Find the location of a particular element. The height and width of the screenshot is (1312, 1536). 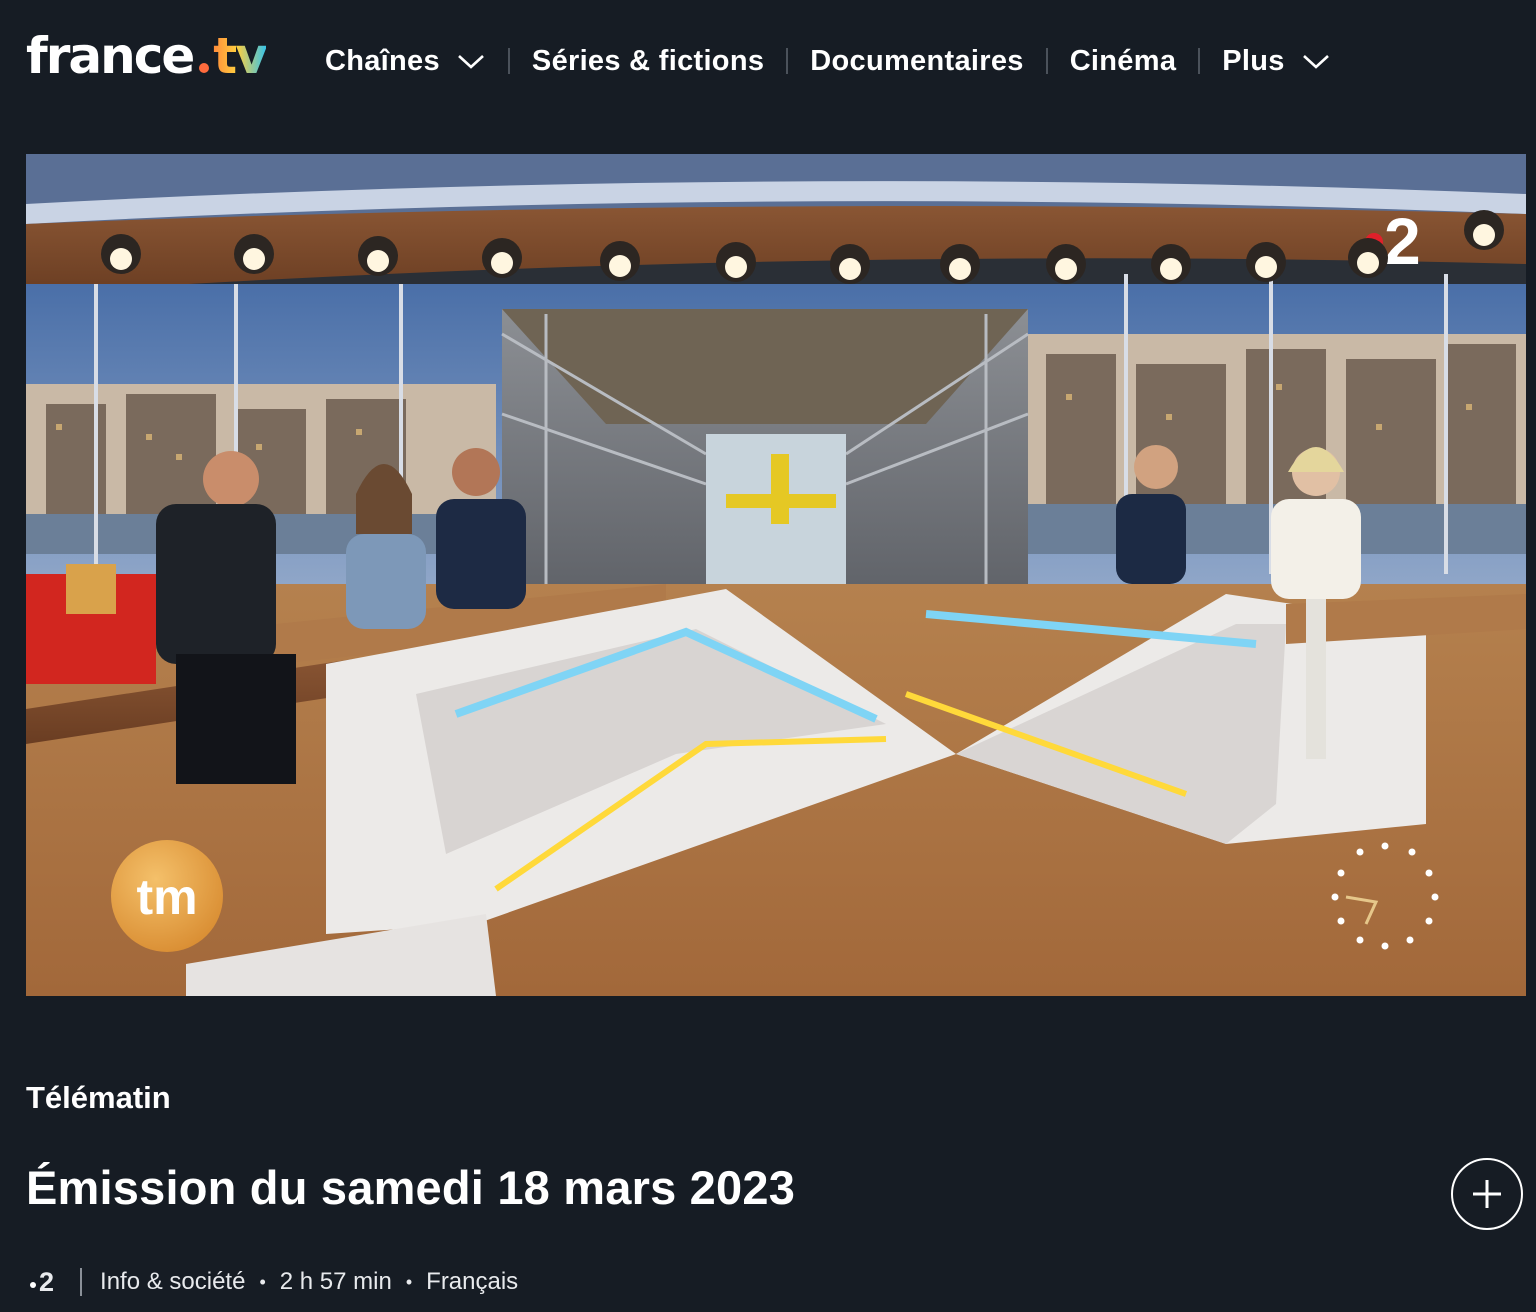

nav-item-label: Cinéma is located at coordinates (1123, 60).